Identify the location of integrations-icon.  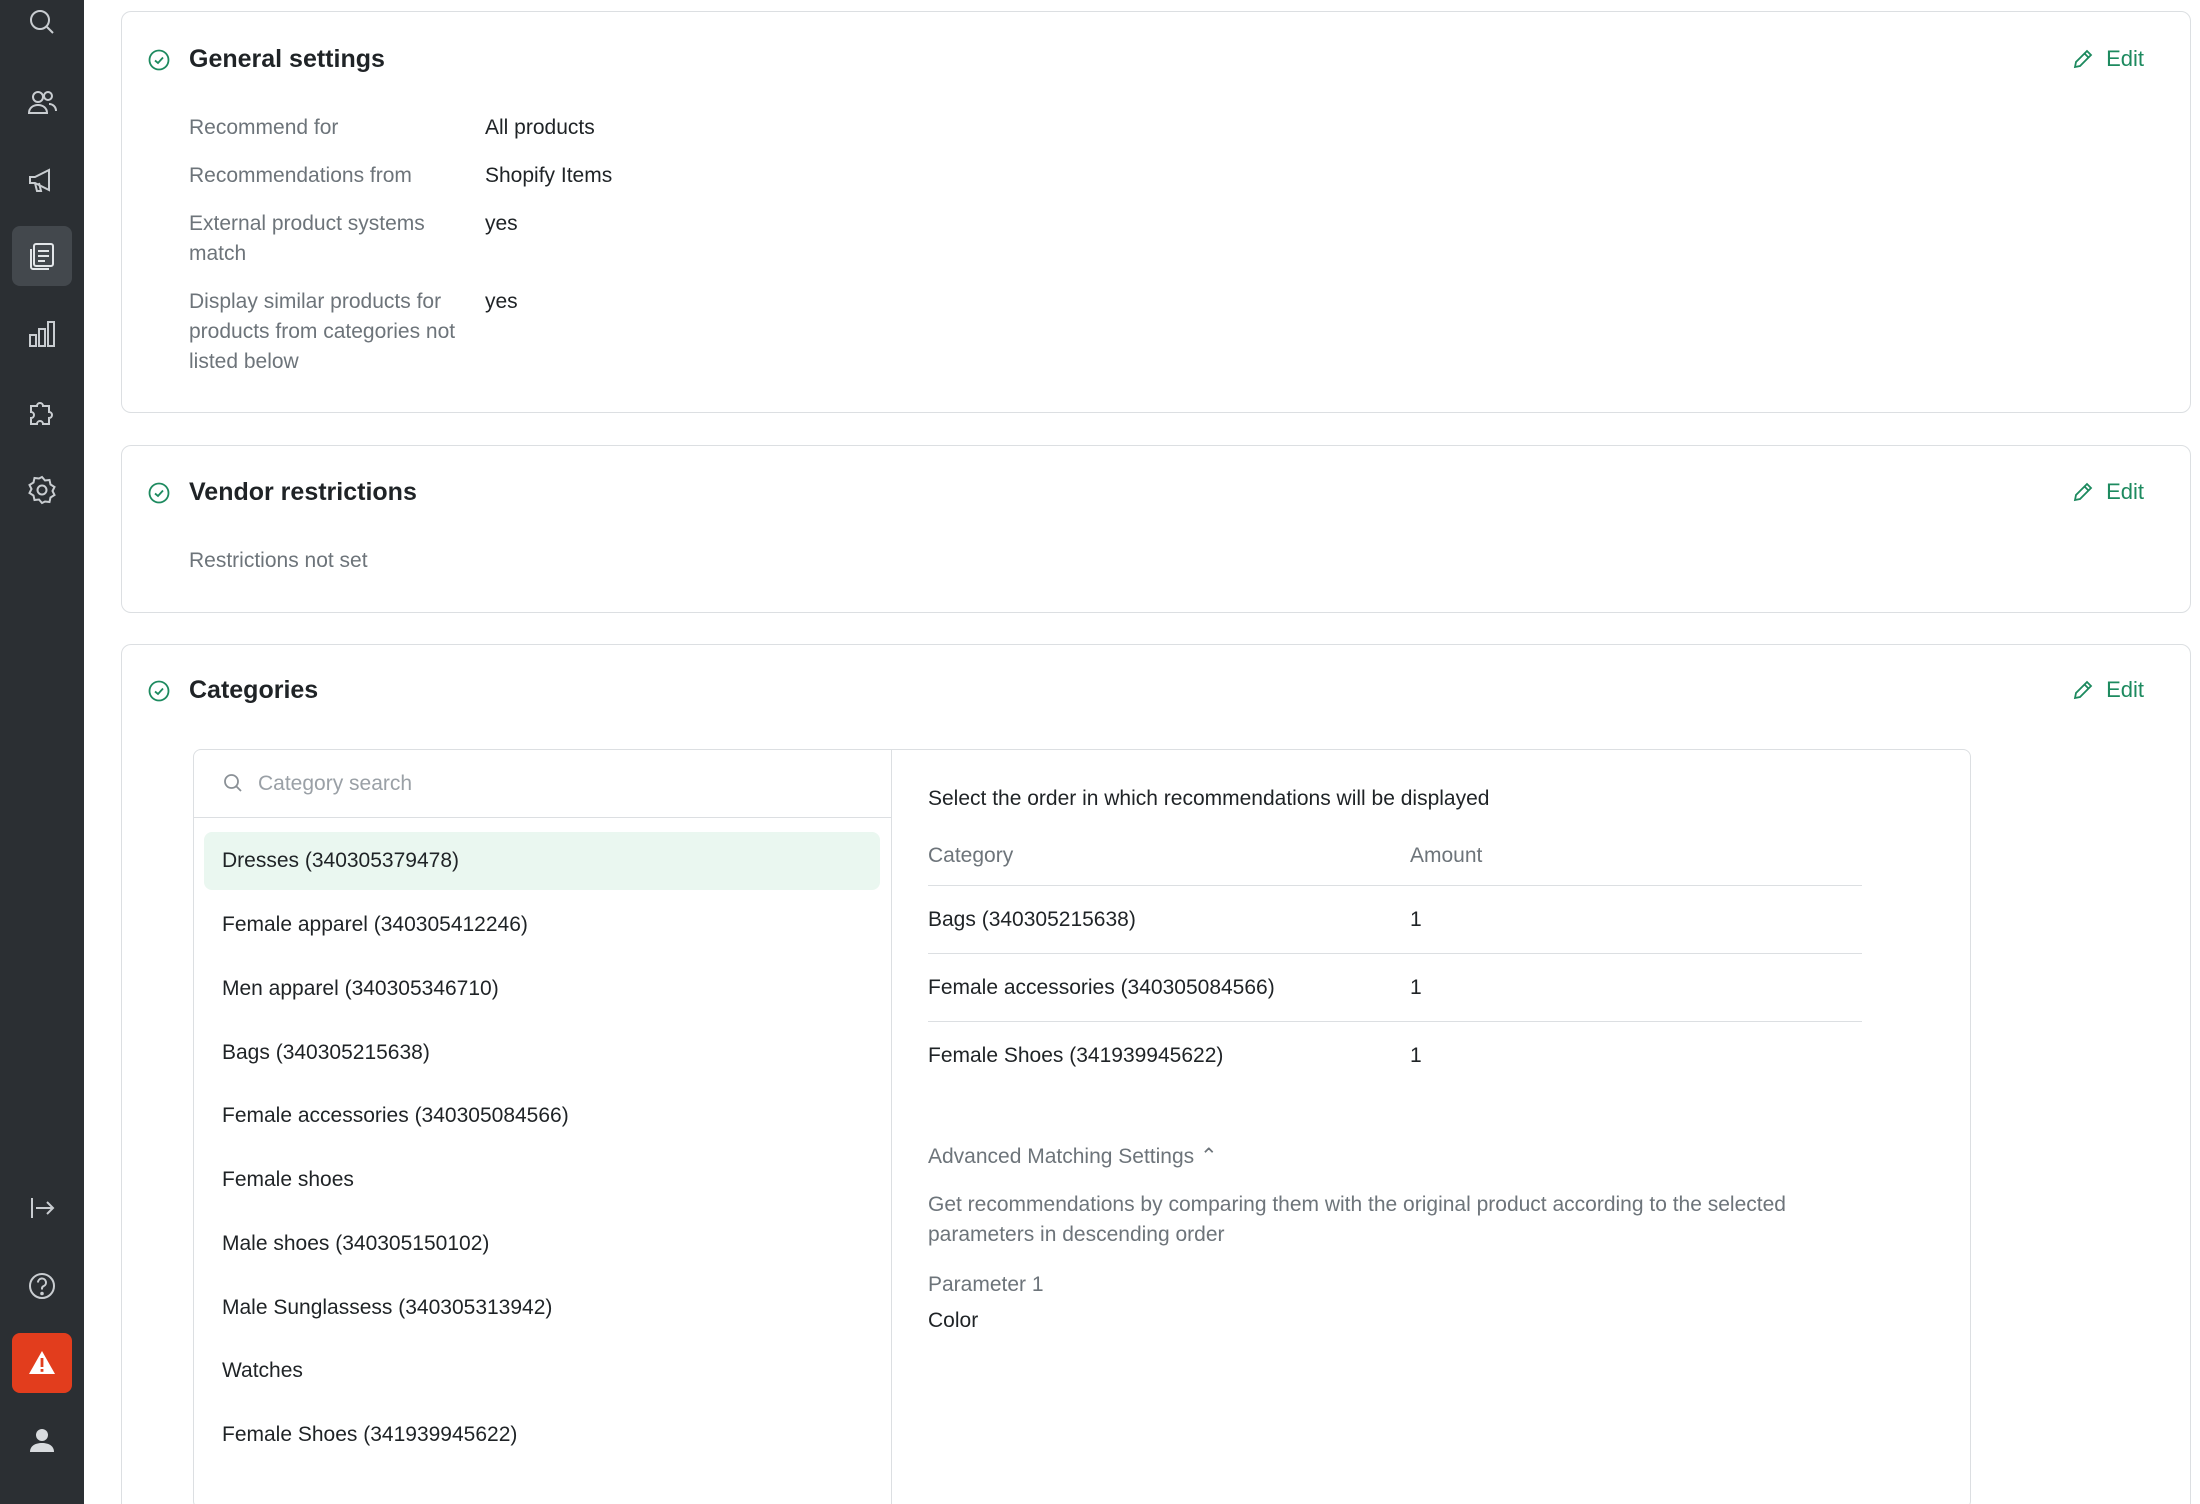
(41, 413).